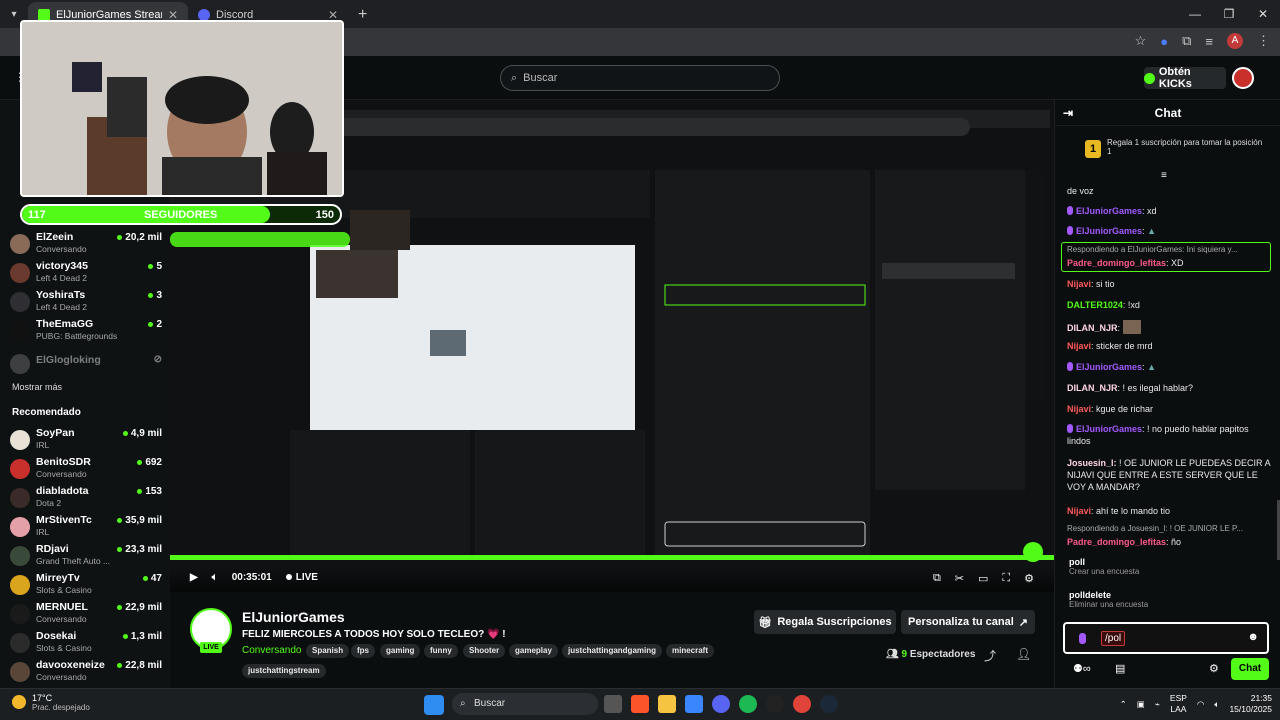  What do you see at coordinates (1119, 511) in the screenshot?
I see `chat-message: Nijavi: ahí te lo mando tio` at bounding box center [1119, 511].